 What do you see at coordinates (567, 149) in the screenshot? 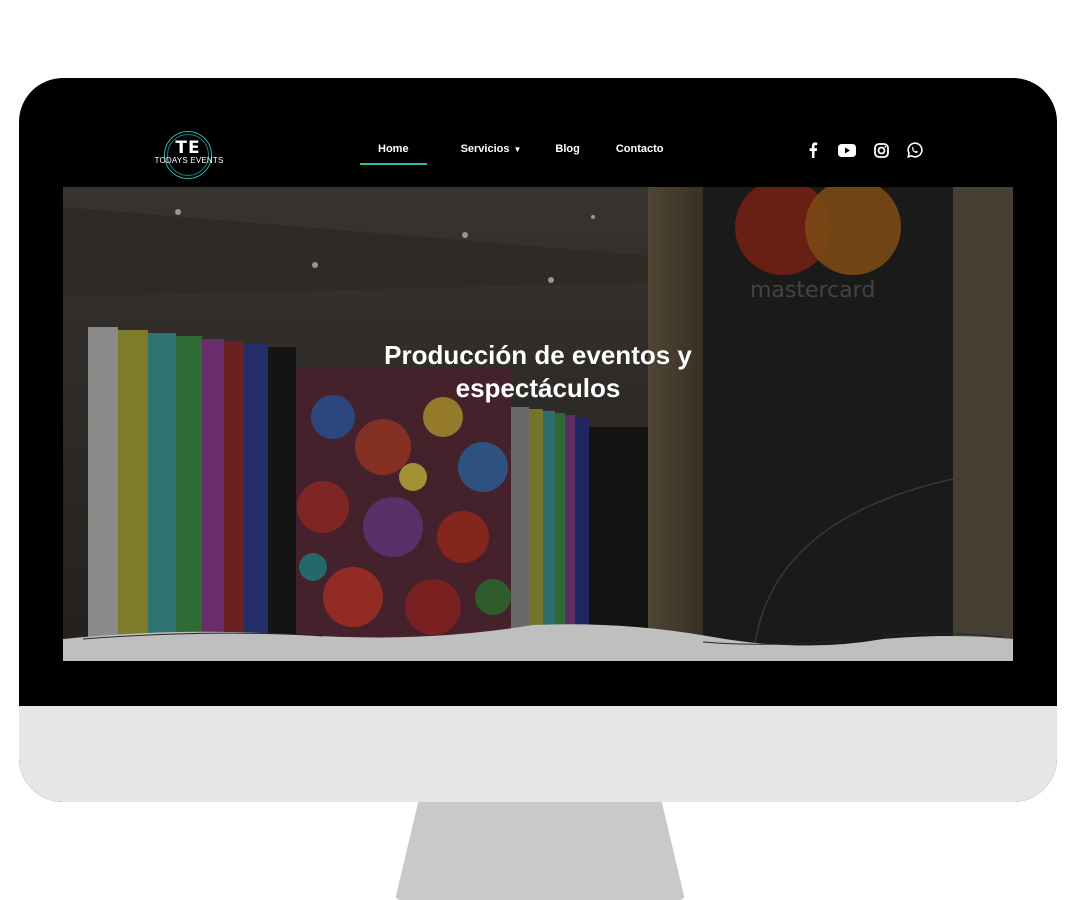
I see `nav-blog-label: Blog` at bounding box center [567, 149].